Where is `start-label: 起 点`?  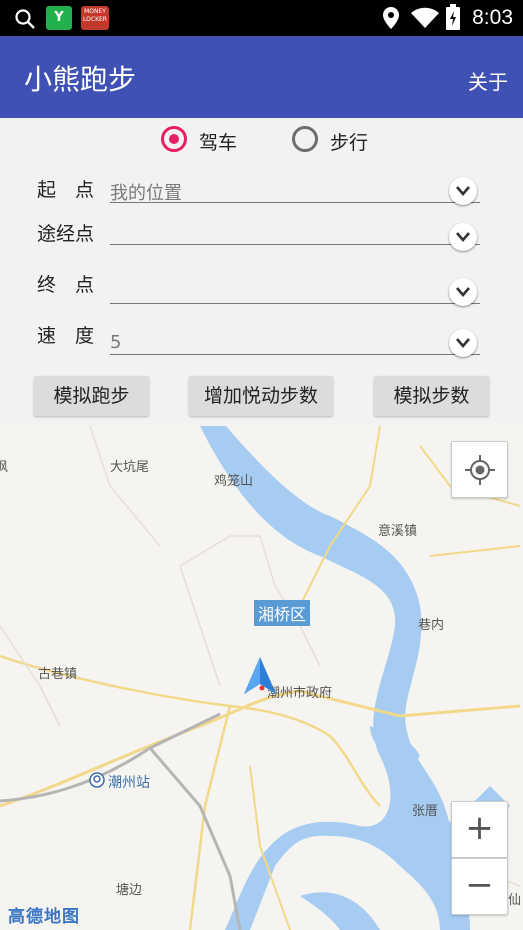 start-label: 起 点 is located at coordinates (66, 190).